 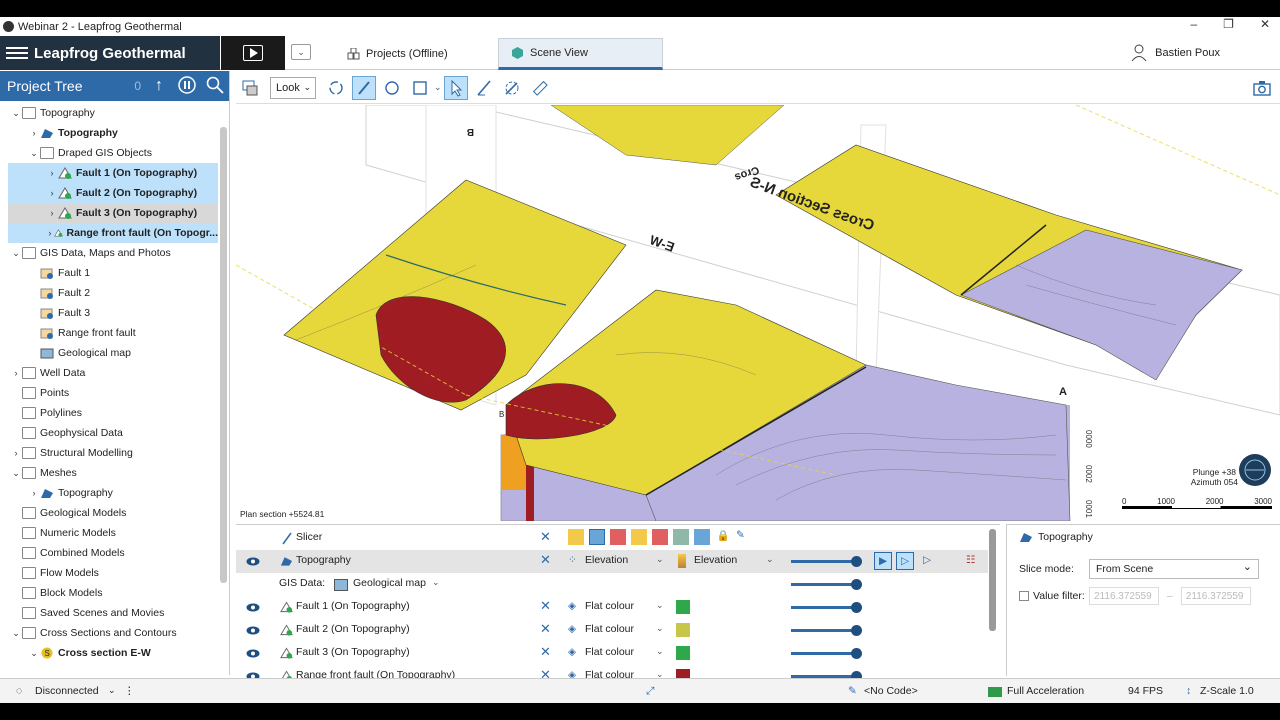 What do you see at coordinates (1024, 596) in the screenshot?
I see `value-filter-checkbox` at bounding box center [1024, 596].